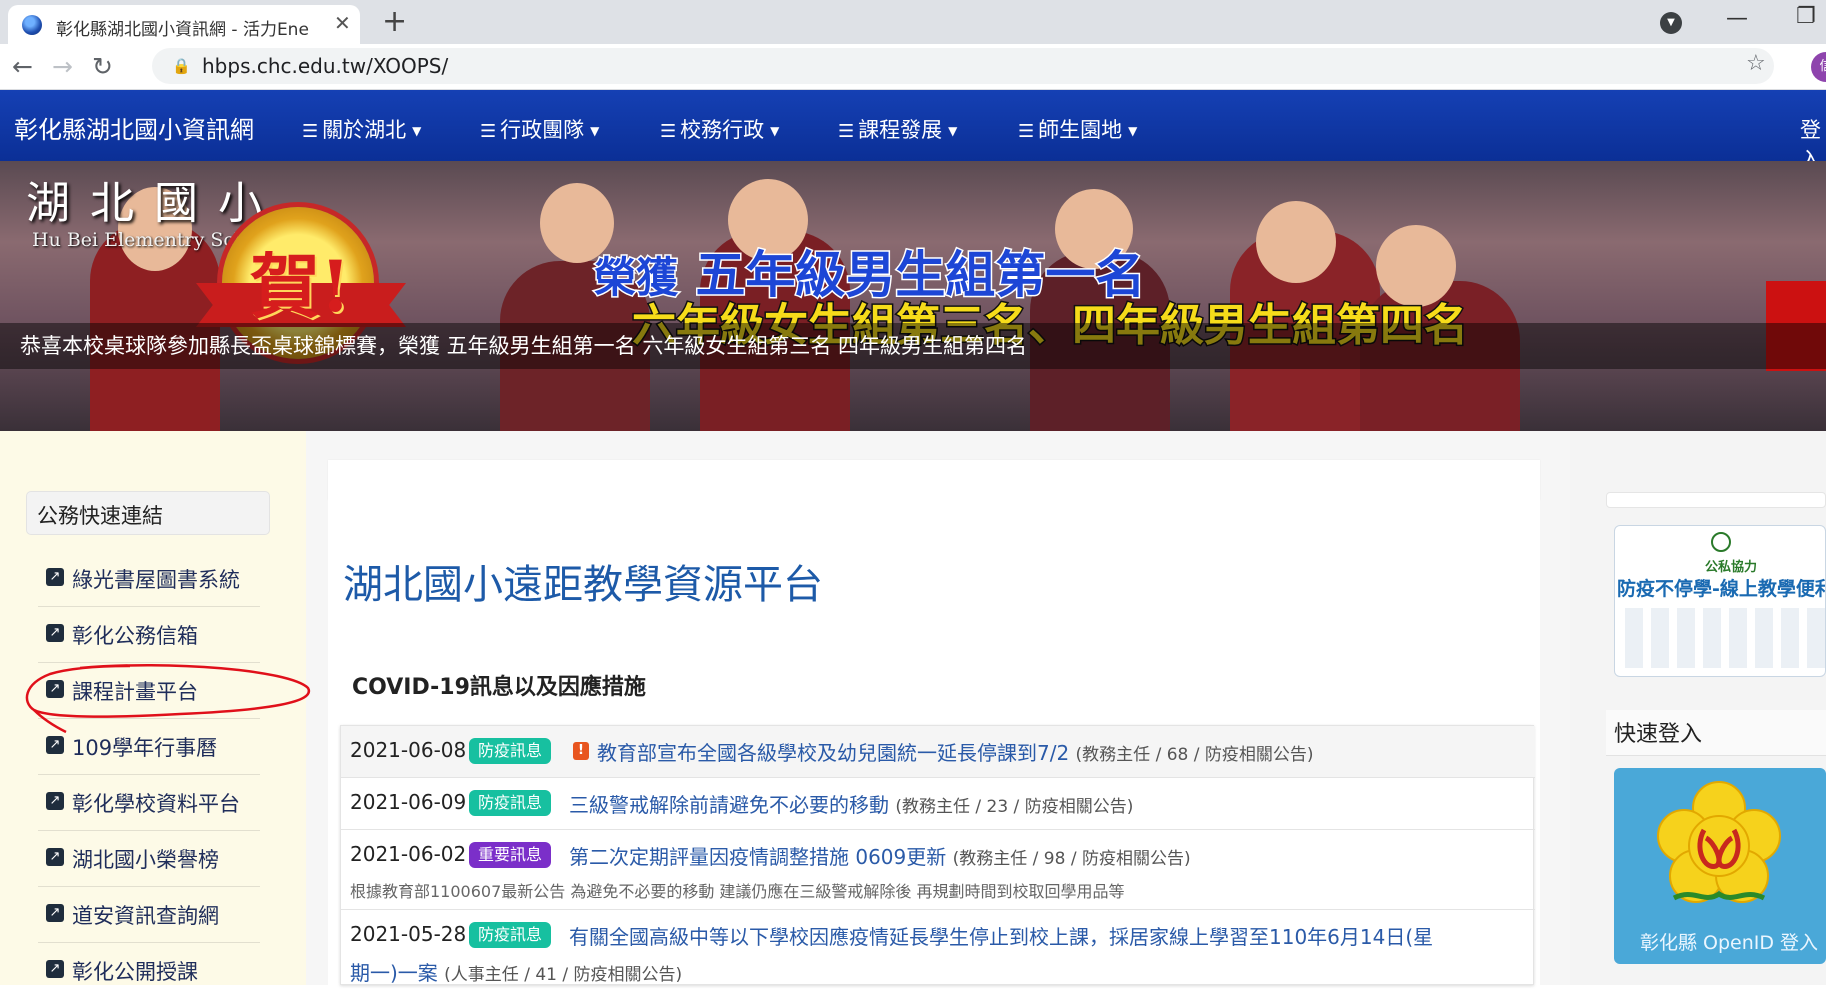 The width and height of the screenshot is (1826, 999). I want to click on partner-logos, so click(1725, 638).